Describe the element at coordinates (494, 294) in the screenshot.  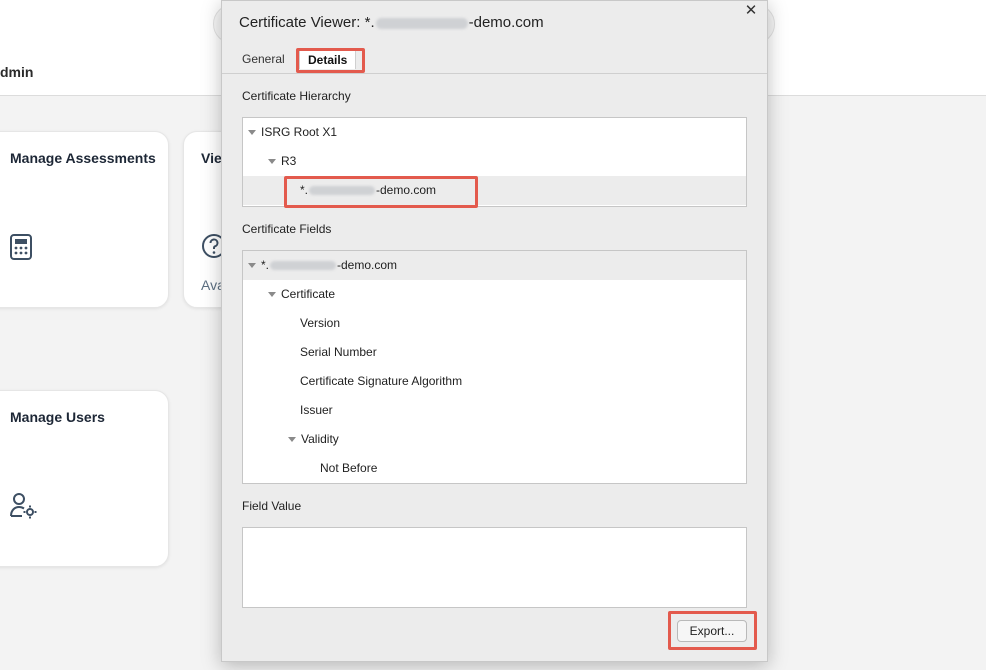
I see `field-item-certificate: Certificate` at that location.